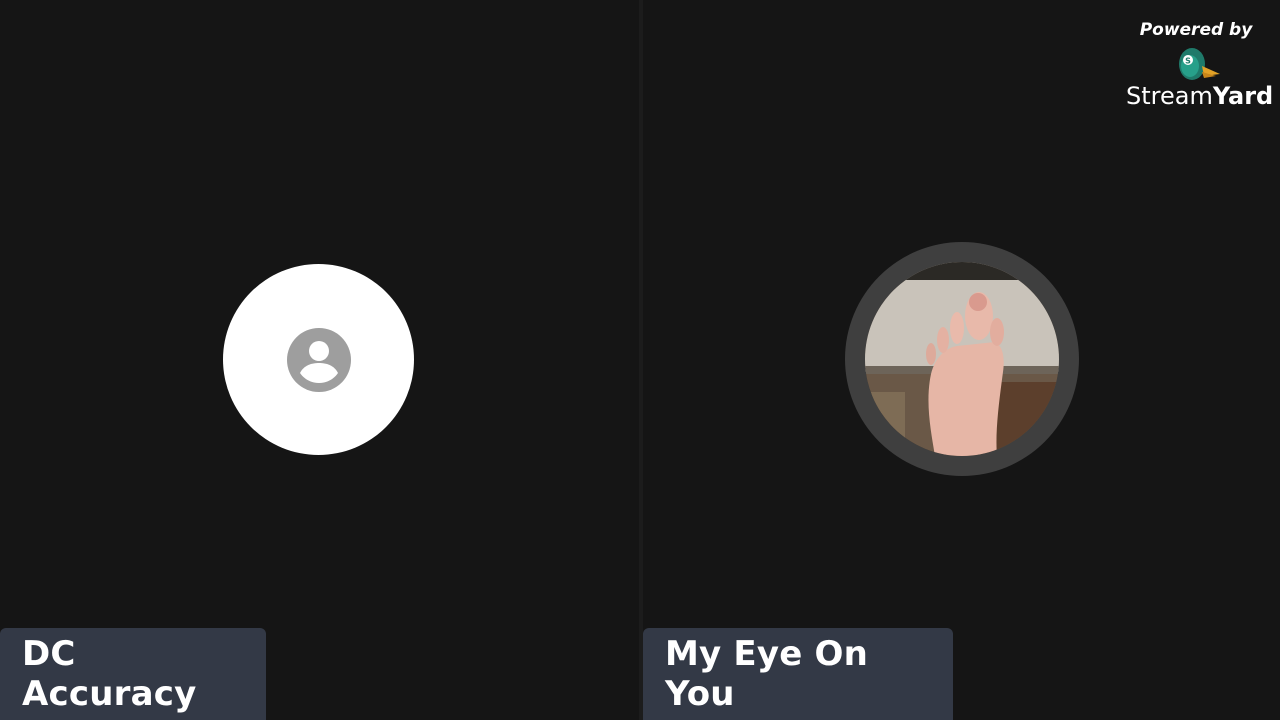  I want to click on duck-logo-icon: S, so click(1199, 64).